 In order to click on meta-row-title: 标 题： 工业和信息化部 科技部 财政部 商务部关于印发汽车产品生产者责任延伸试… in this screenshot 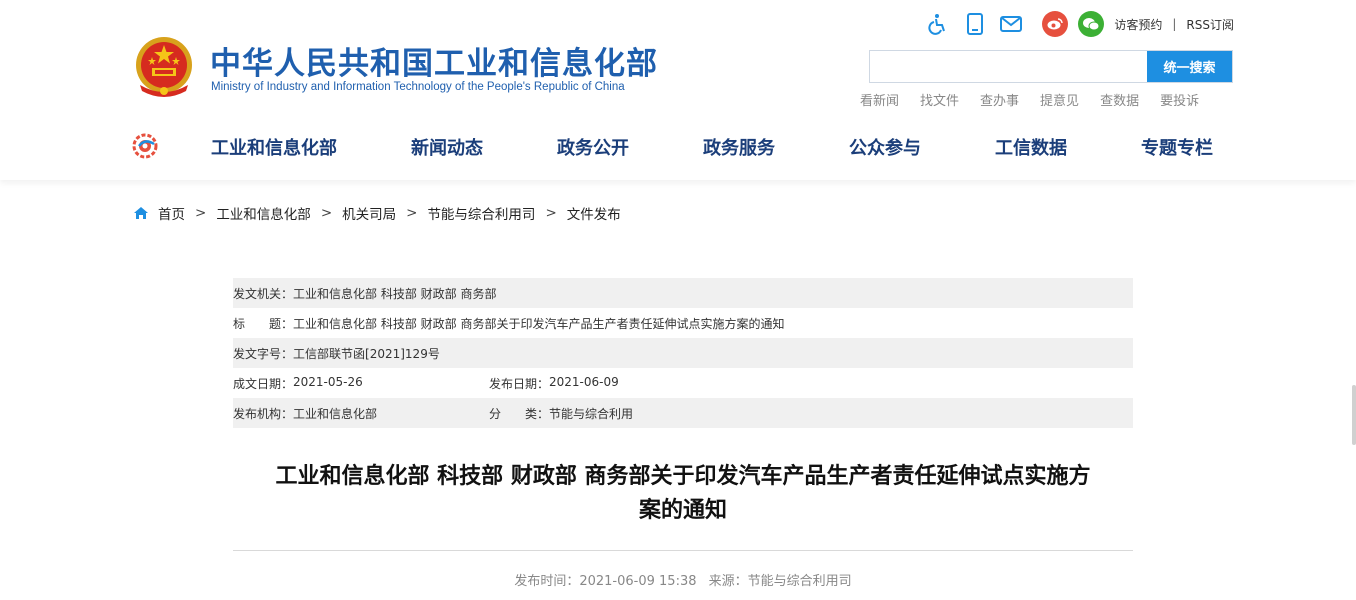, I will do `click(683, 323)`.